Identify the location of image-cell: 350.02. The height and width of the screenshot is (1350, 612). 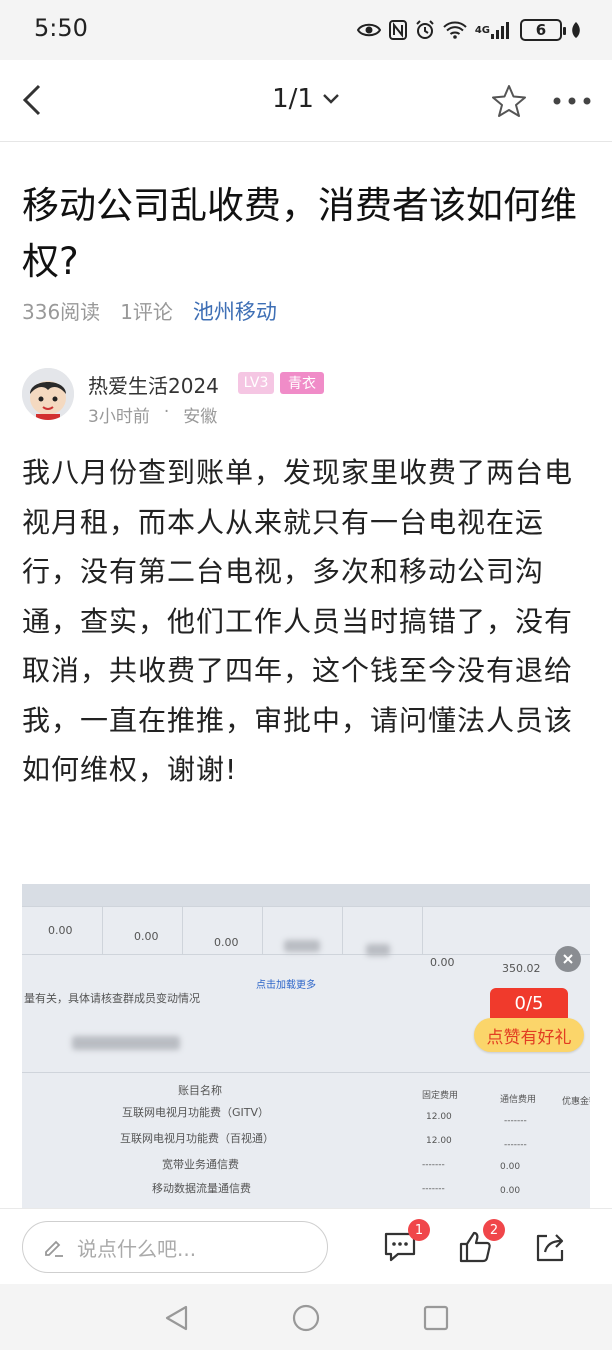
(521, 968).